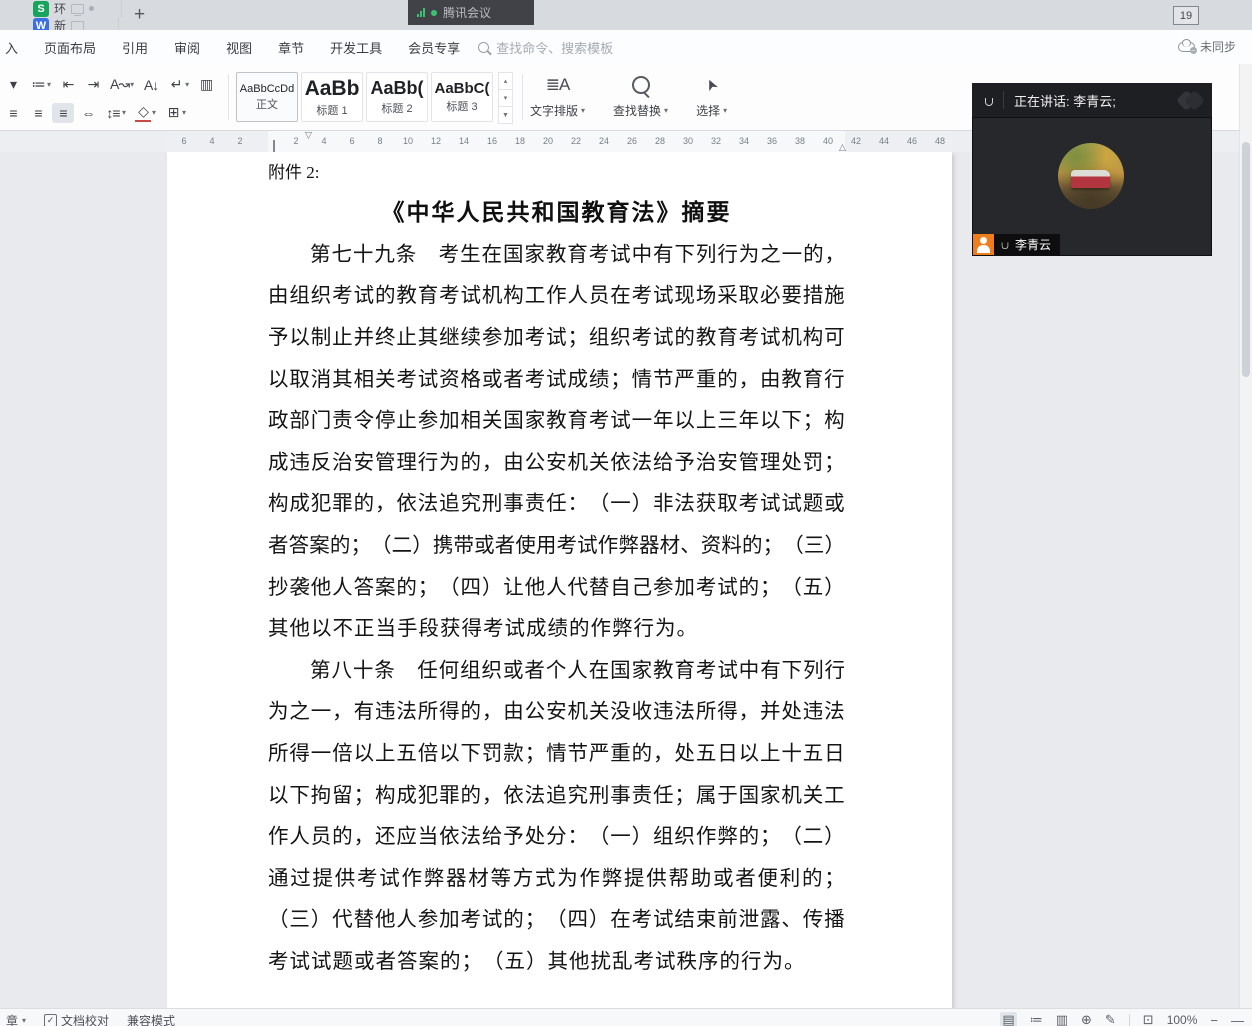 The width and height of the screenshot is (1252, 1026). I want to click on web-view-icon: ⊕, so click(1086, 1019).